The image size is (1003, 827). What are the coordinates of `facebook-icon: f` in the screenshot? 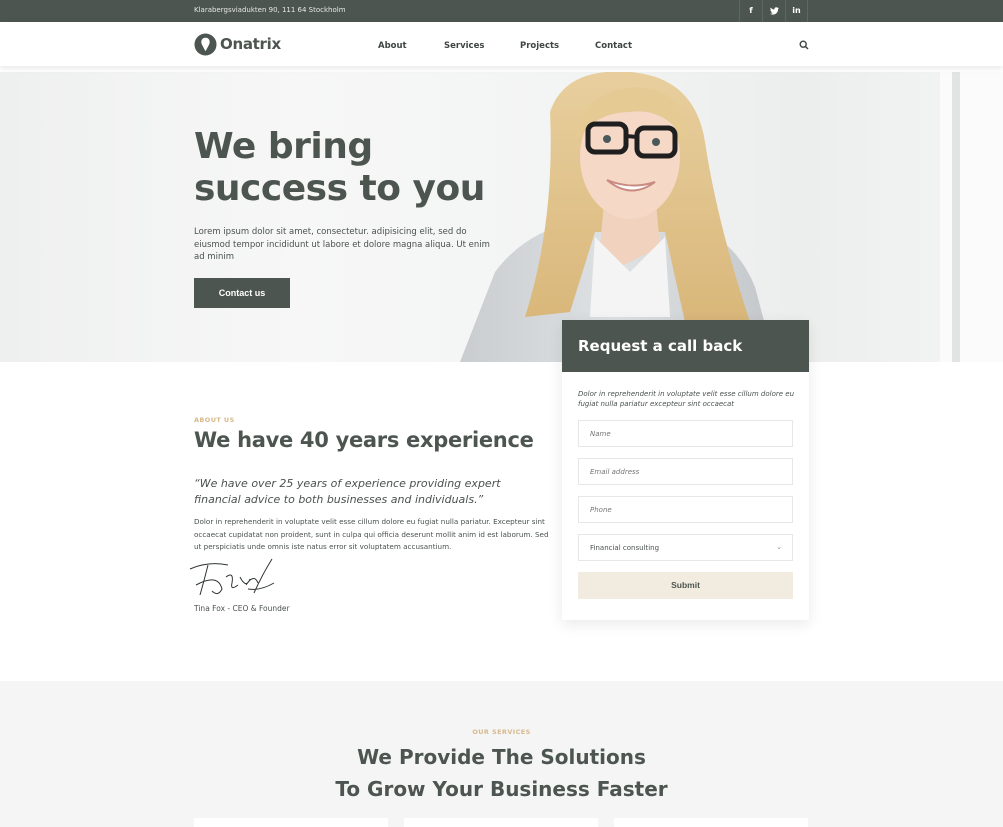 It's located at (750, 11).